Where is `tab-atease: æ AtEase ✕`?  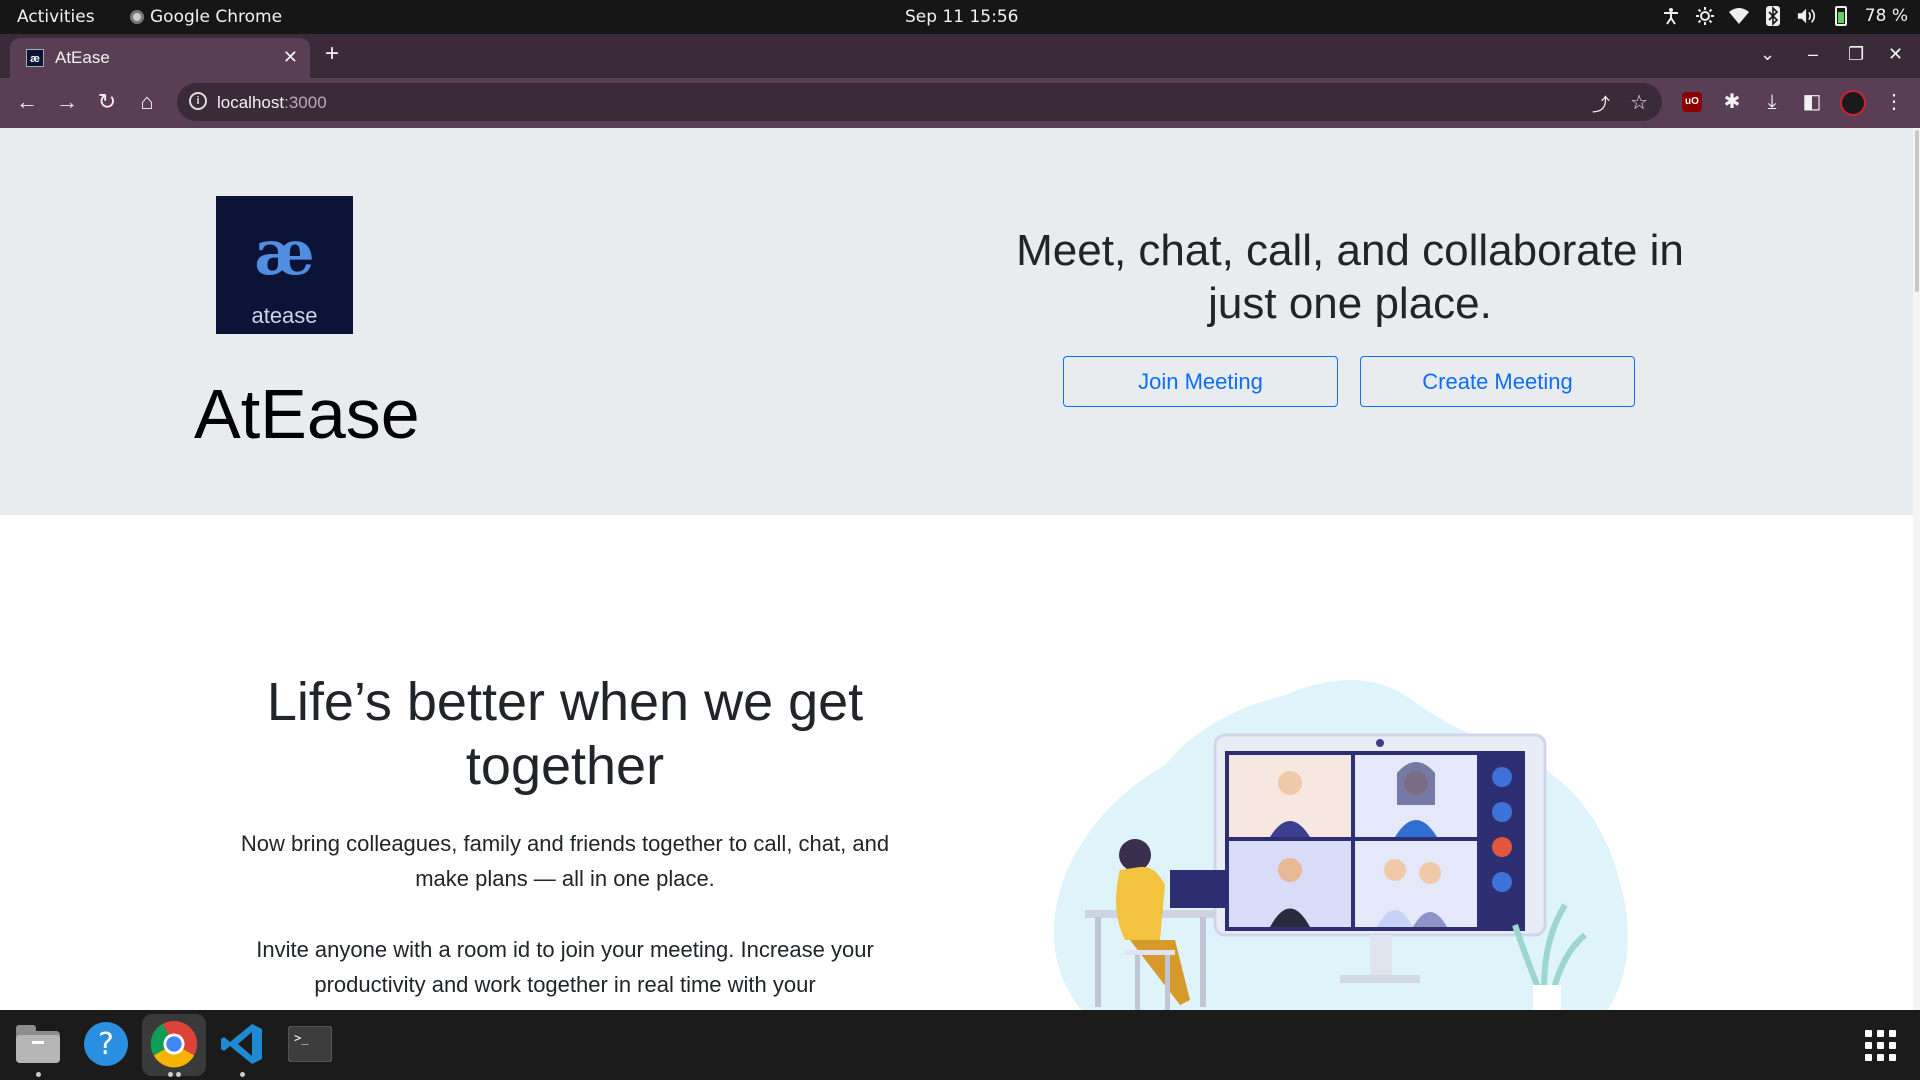 tab-atease: æ AtEase ✕ is located at coordinates (160, 58).